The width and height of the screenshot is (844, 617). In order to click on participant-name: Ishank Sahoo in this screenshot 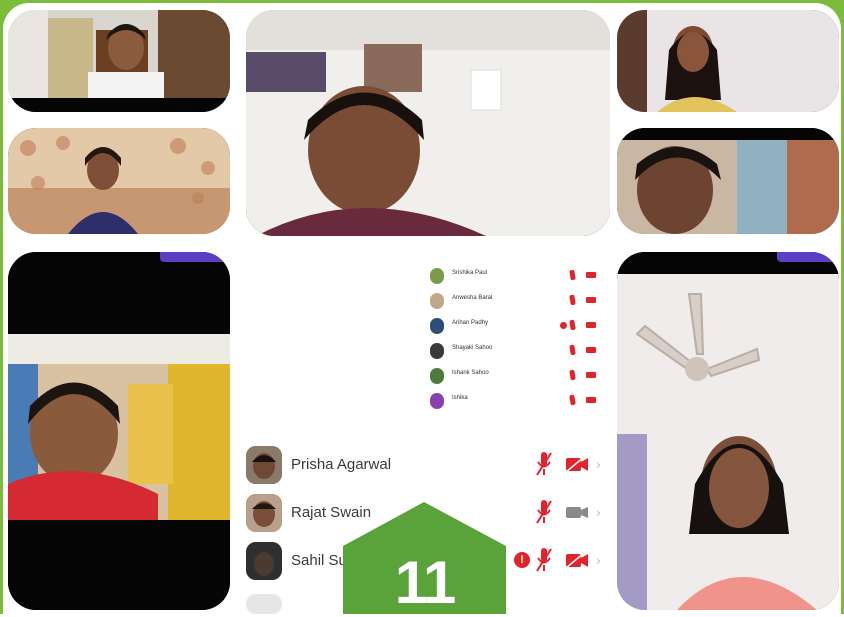, I will do `click(470, 373)`.